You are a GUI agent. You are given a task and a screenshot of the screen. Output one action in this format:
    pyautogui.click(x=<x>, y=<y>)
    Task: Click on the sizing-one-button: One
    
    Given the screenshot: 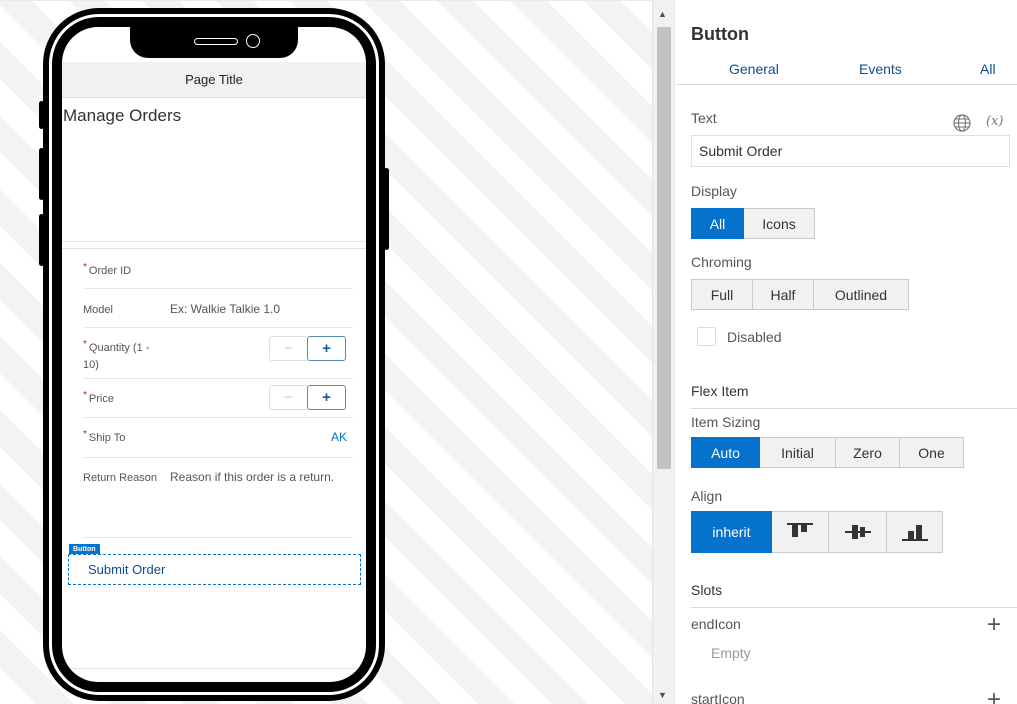 What is the action you would take?
    pyautogui.click(x=932, y=452)
    